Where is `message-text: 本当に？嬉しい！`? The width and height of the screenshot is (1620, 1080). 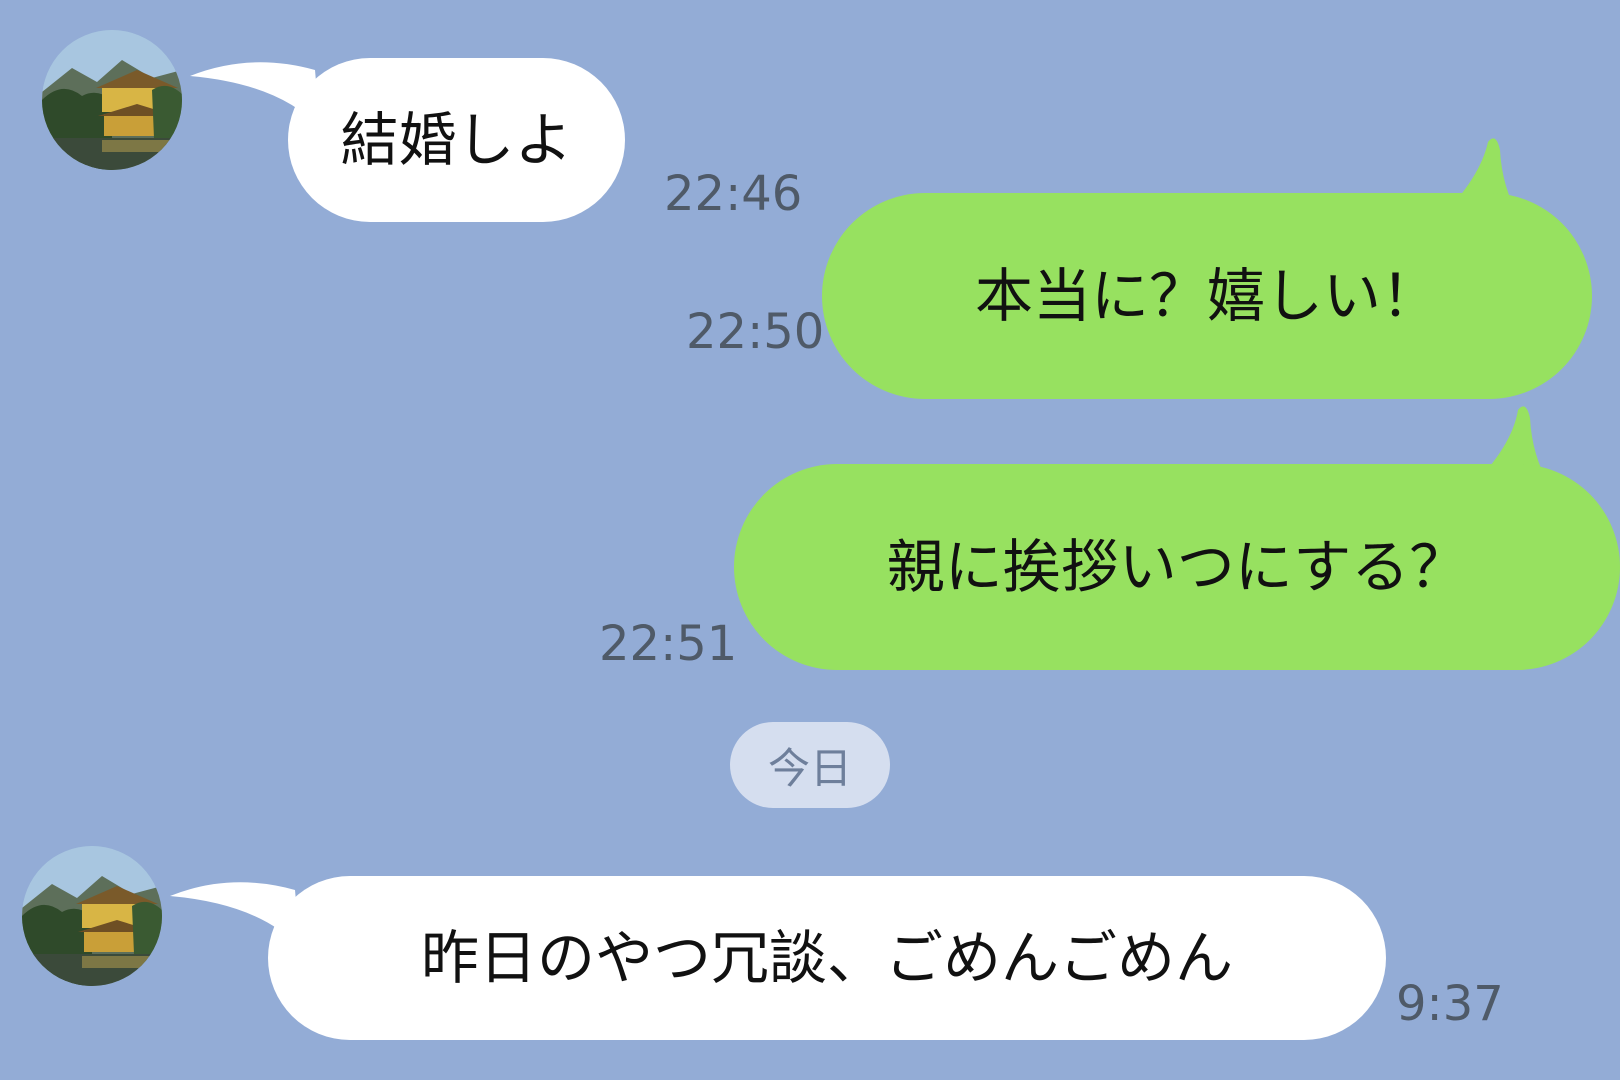 message-text: 本当に？嬉しい！ is located at coordinates (1206, 296).